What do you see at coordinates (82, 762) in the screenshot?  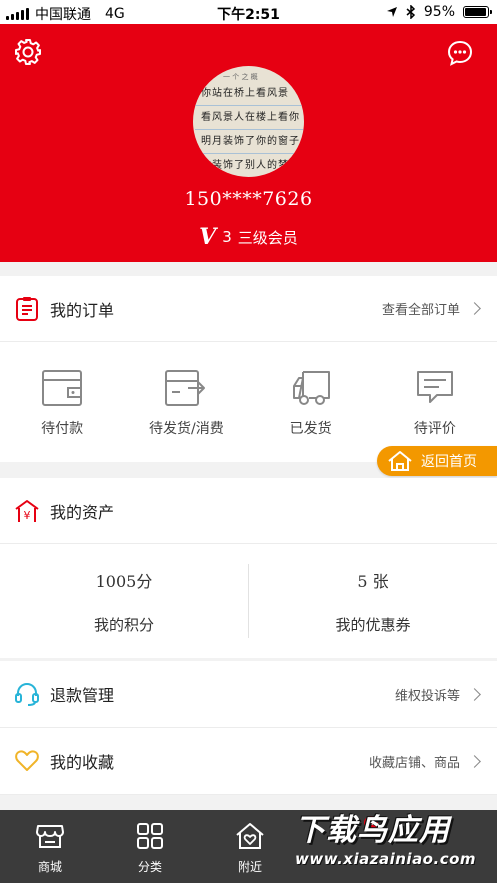 I see `favorites-title: 我的收藏` at bounding box center [82, 762].